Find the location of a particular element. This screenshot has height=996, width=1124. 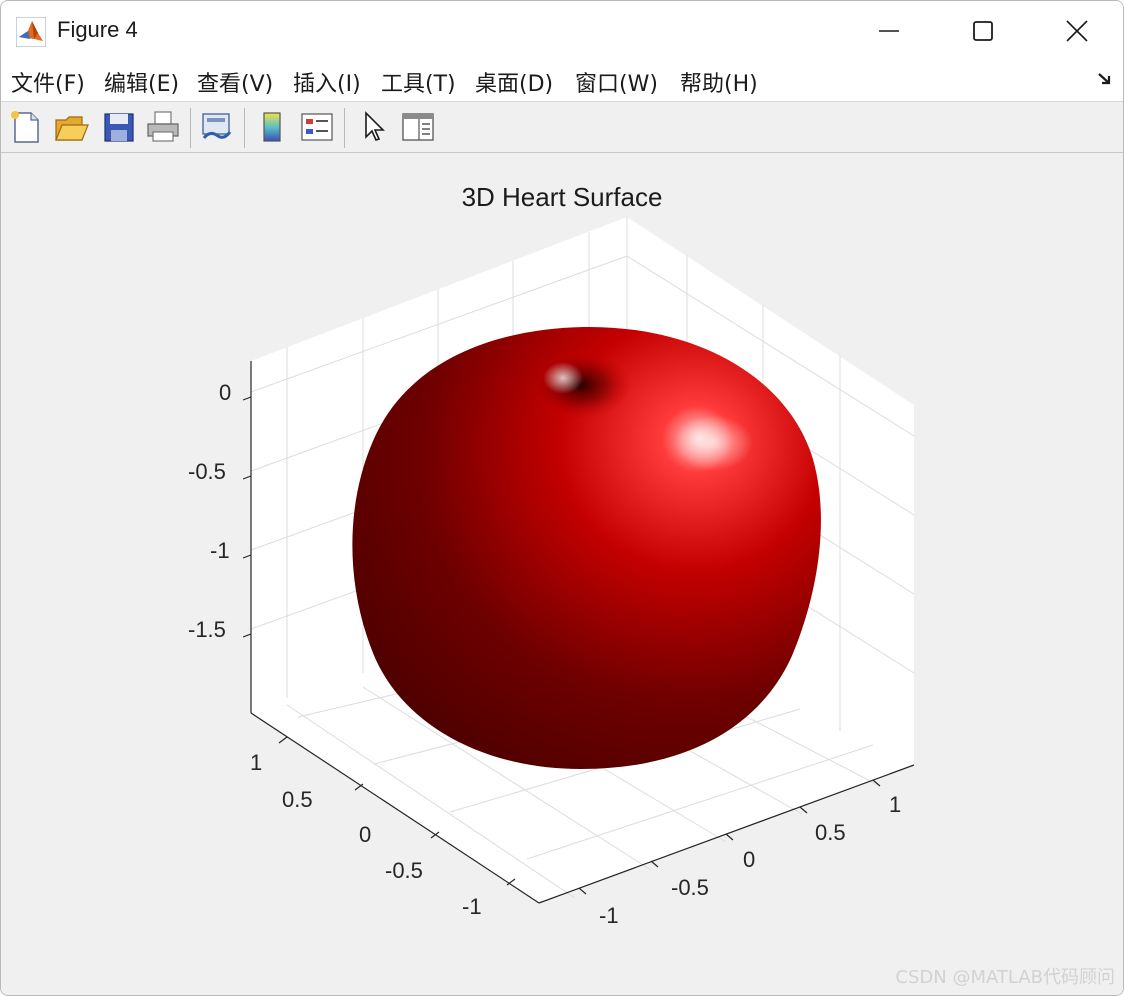

x-tick-label: 1 is located at coordinates (895, 804).